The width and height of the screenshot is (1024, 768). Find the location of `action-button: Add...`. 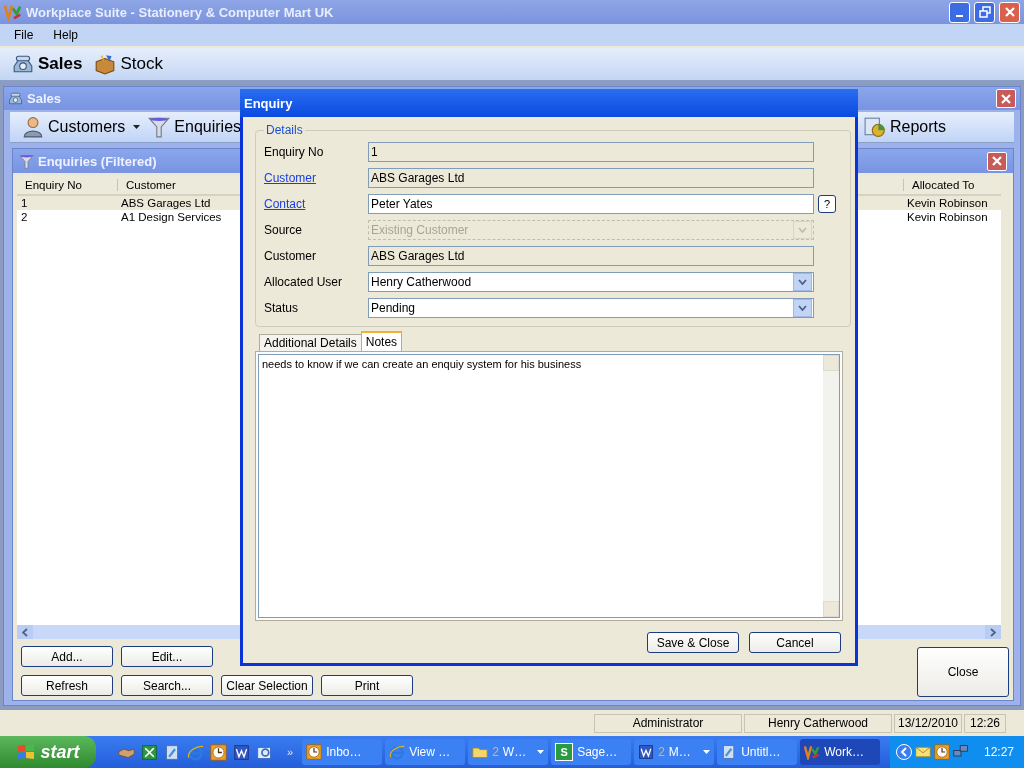

action-button: Add... is located at coordinates (67, 656).